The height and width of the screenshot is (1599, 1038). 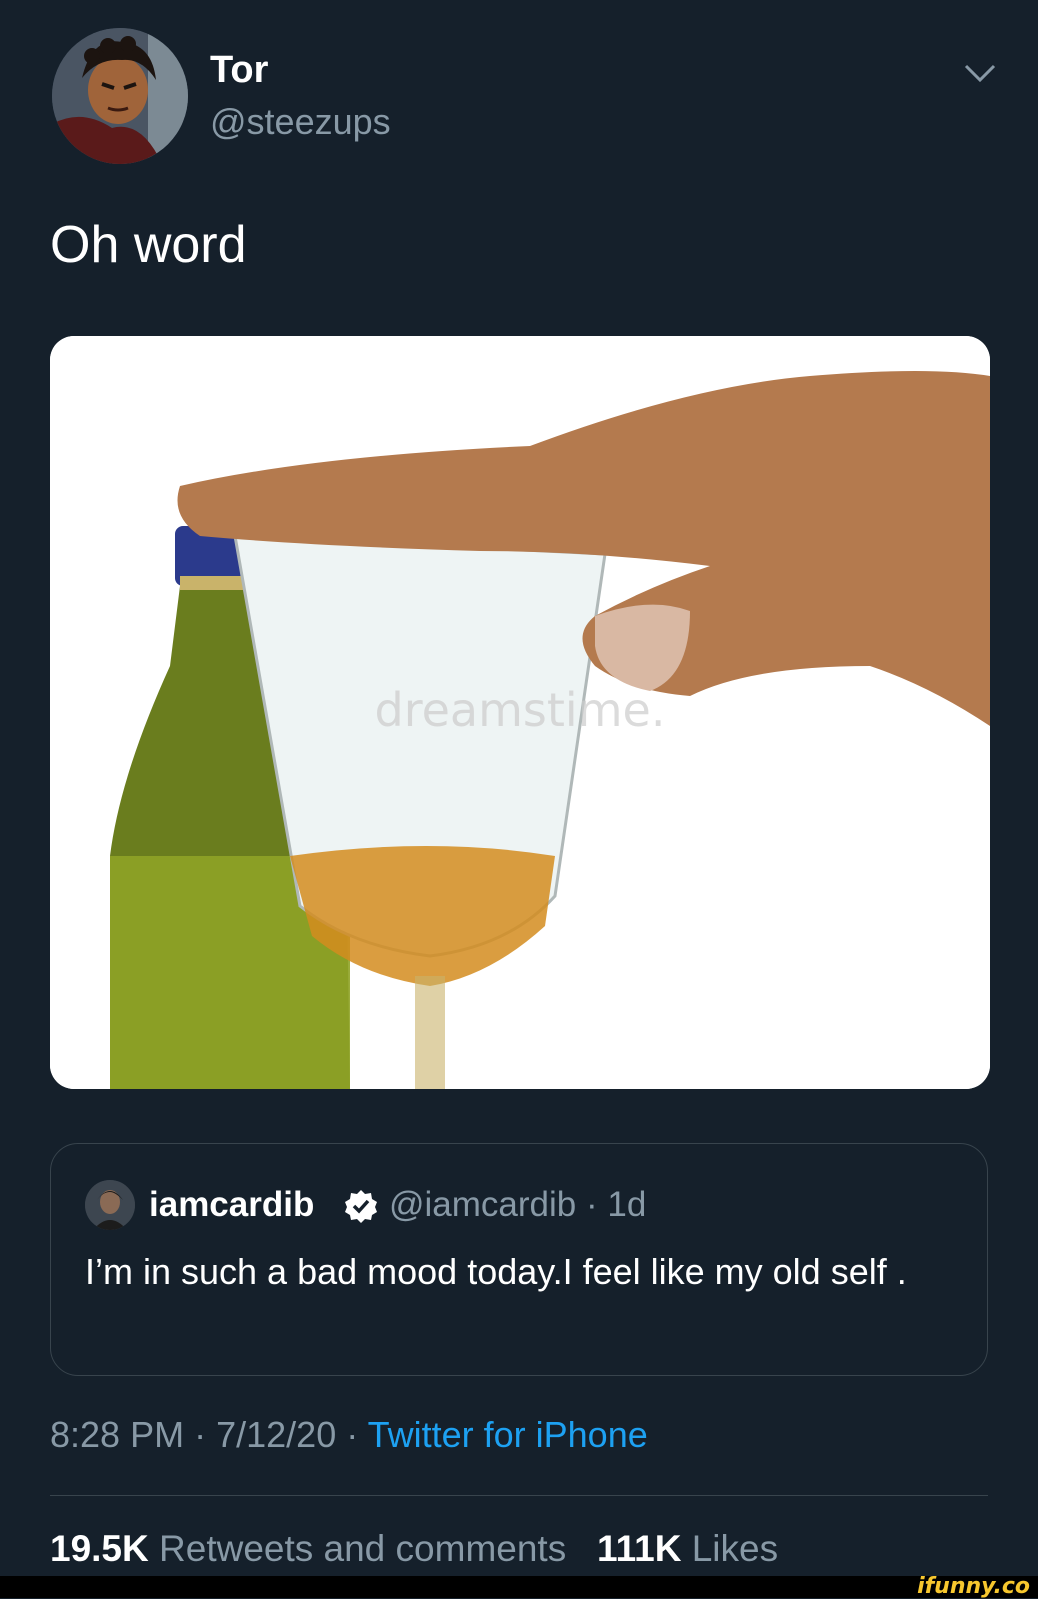 I want to click on retweets-stat: 19.5K Retweets and comments, so click(x=308, y=1548).